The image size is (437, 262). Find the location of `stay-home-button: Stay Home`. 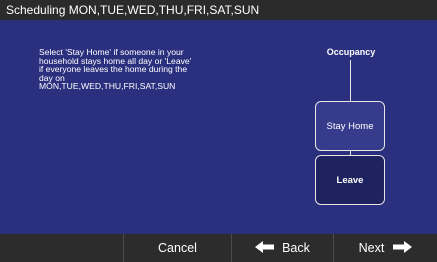

stay-home-button: Stay Home is located at coordinates (350, 126).